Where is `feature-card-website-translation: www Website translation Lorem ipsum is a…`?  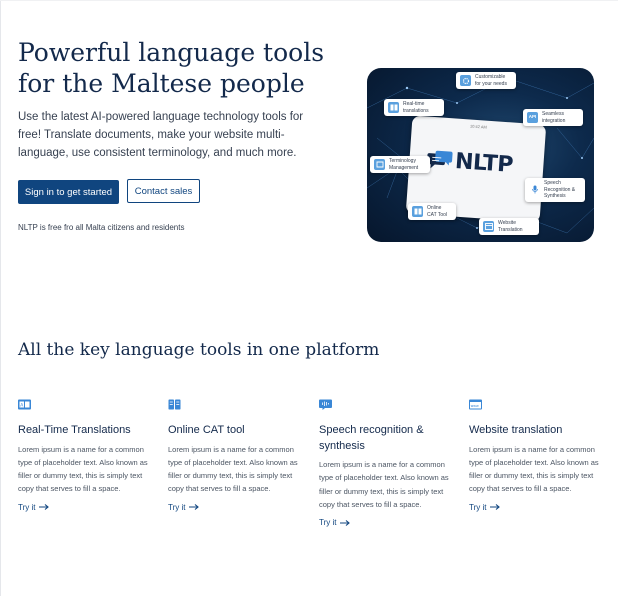 feature-card-website-translation: www Website translation Lorem ipsum is a… is located at coordinates (539, 457).